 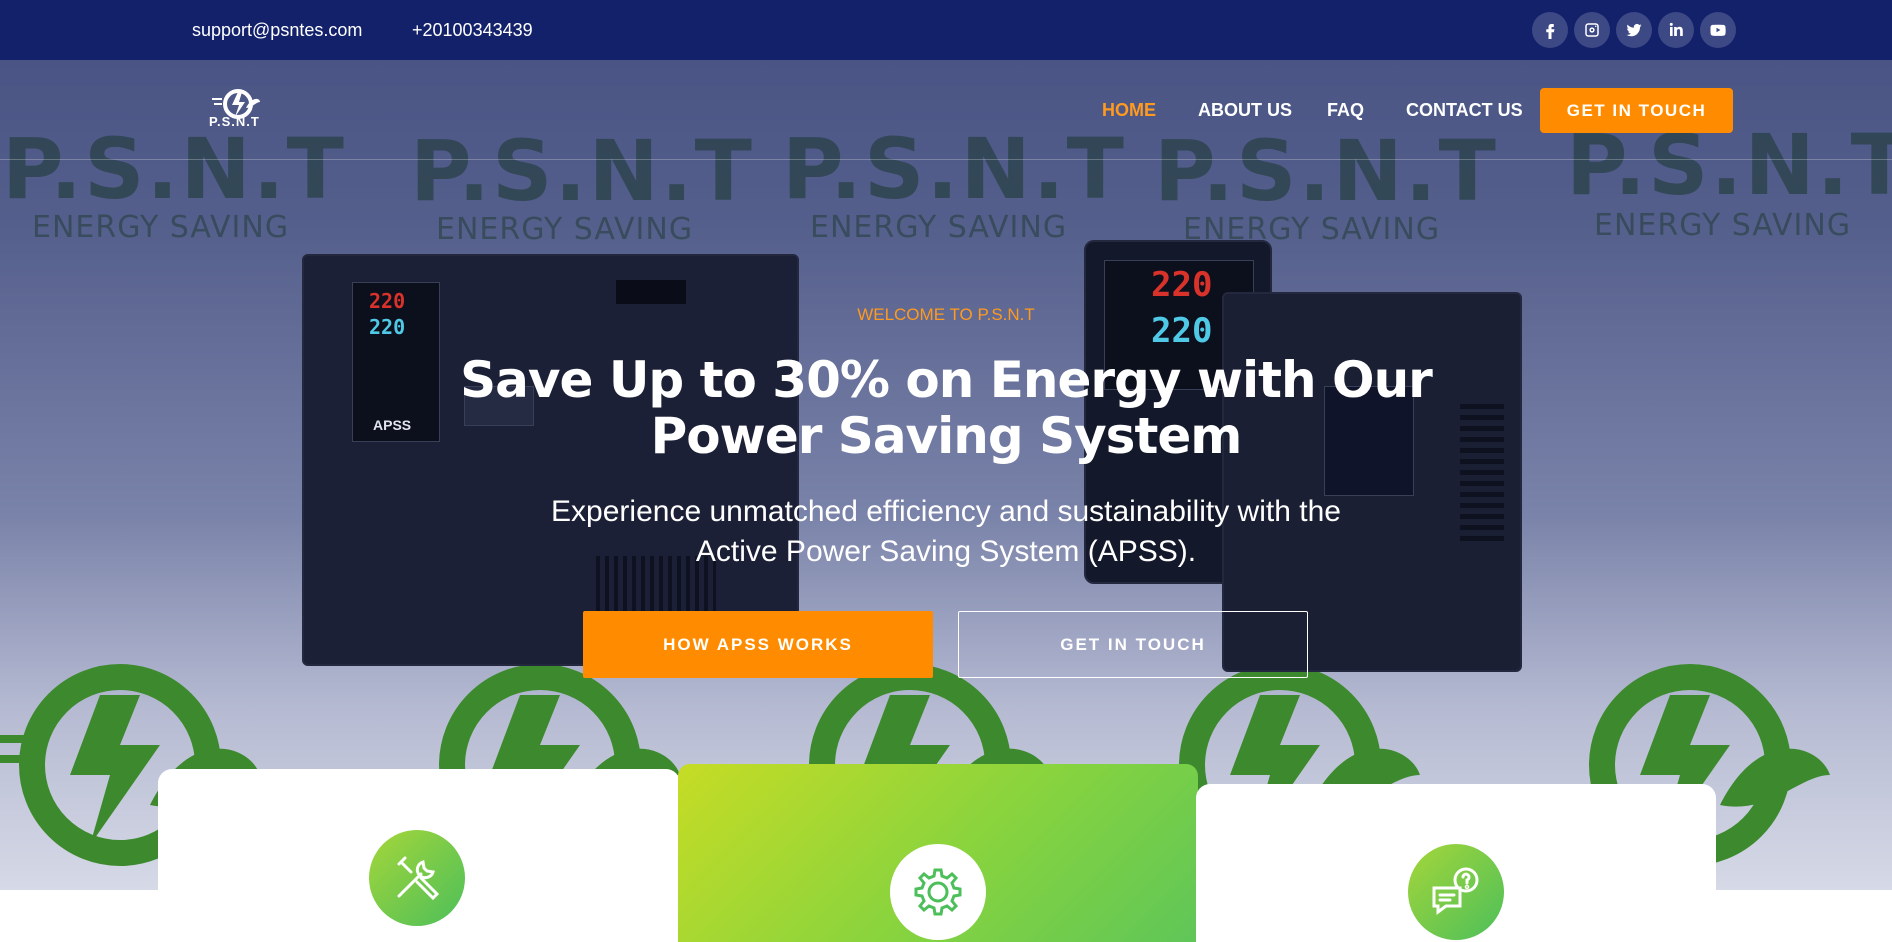 What do you see at coordinates (946, 30) in the screenshot?
I see `top-contact-bar: support@psntes.com +20100343439` at bounding box center [946, 30].